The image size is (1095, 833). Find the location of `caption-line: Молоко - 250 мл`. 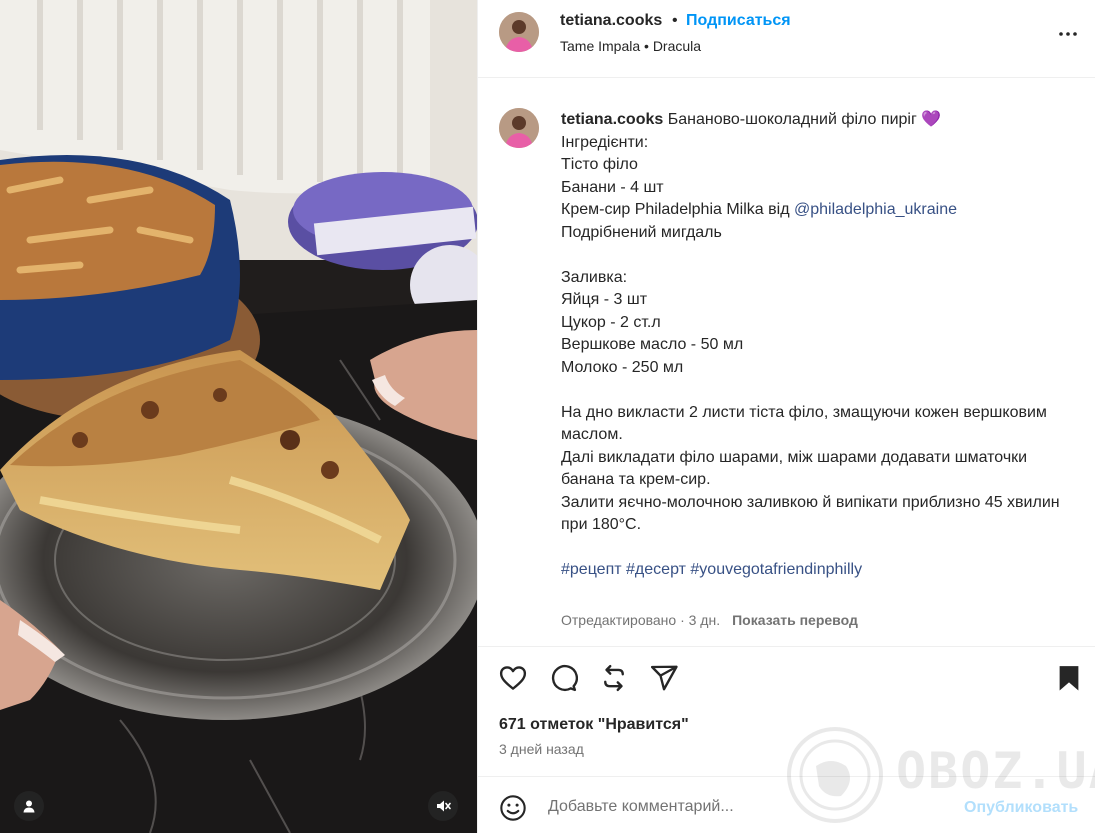

caption-line: Молоко - 250 мл is located at coordinates (622, 367).